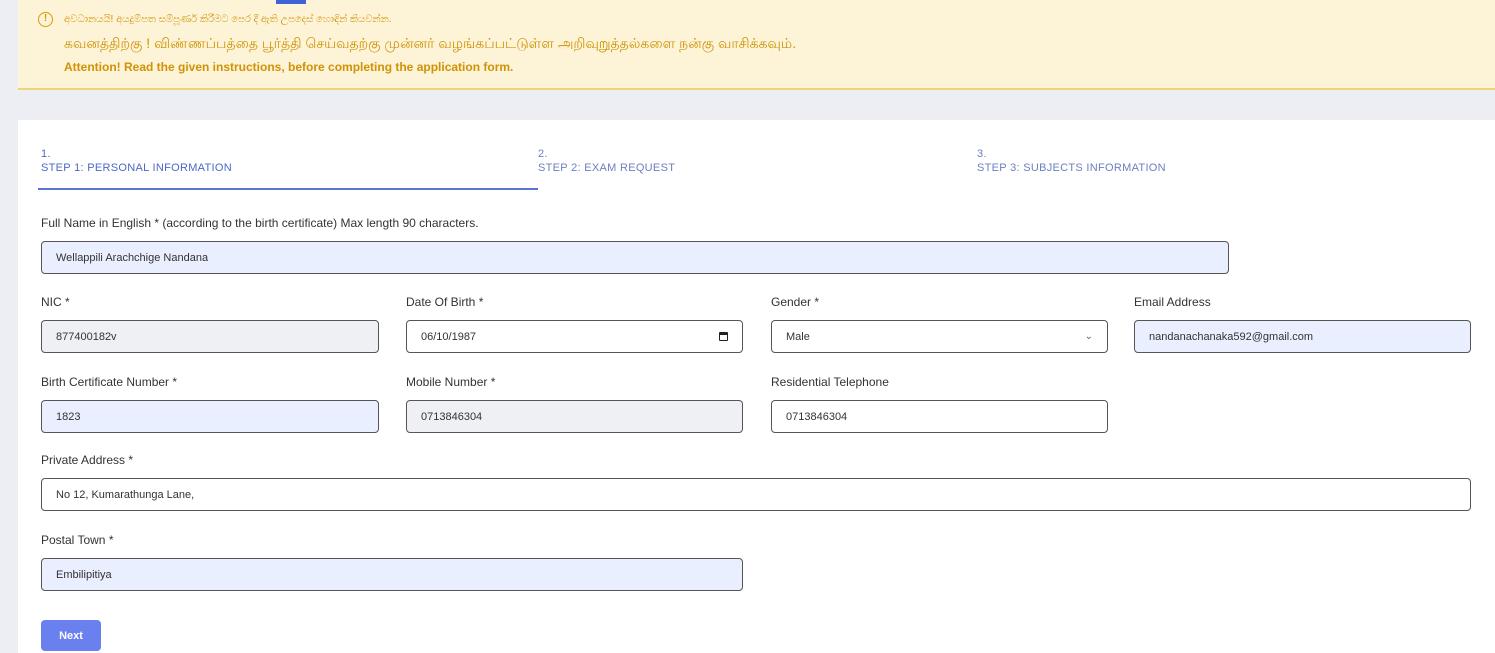  Describe the element at coordinates (817, 416) in the screenshot. I see `residential-telephone-value: 0713846304` at that location.